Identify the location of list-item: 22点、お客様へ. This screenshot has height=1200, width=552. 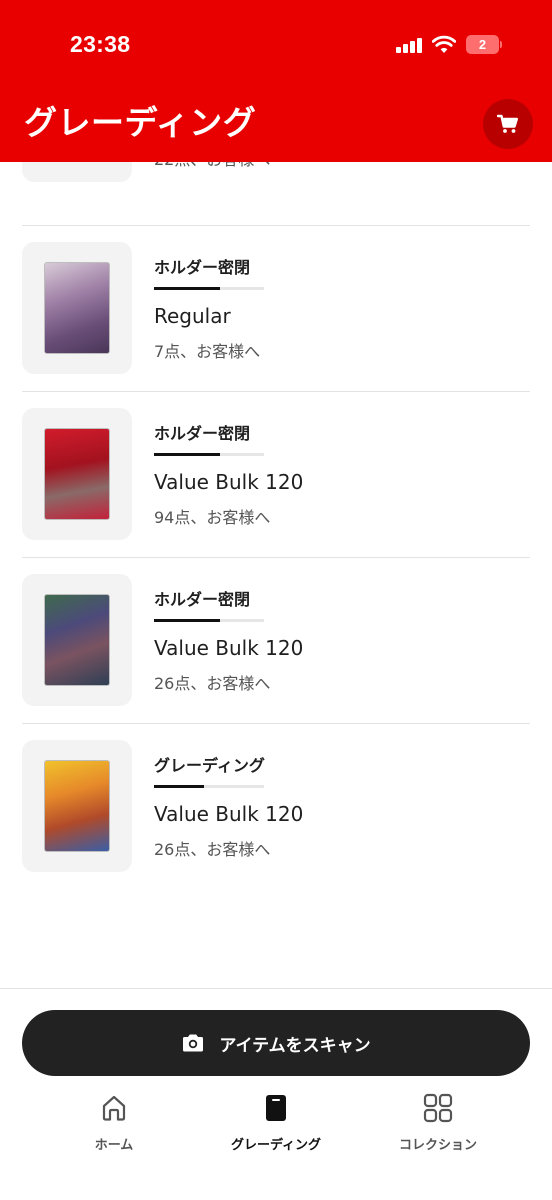
(276, 189).